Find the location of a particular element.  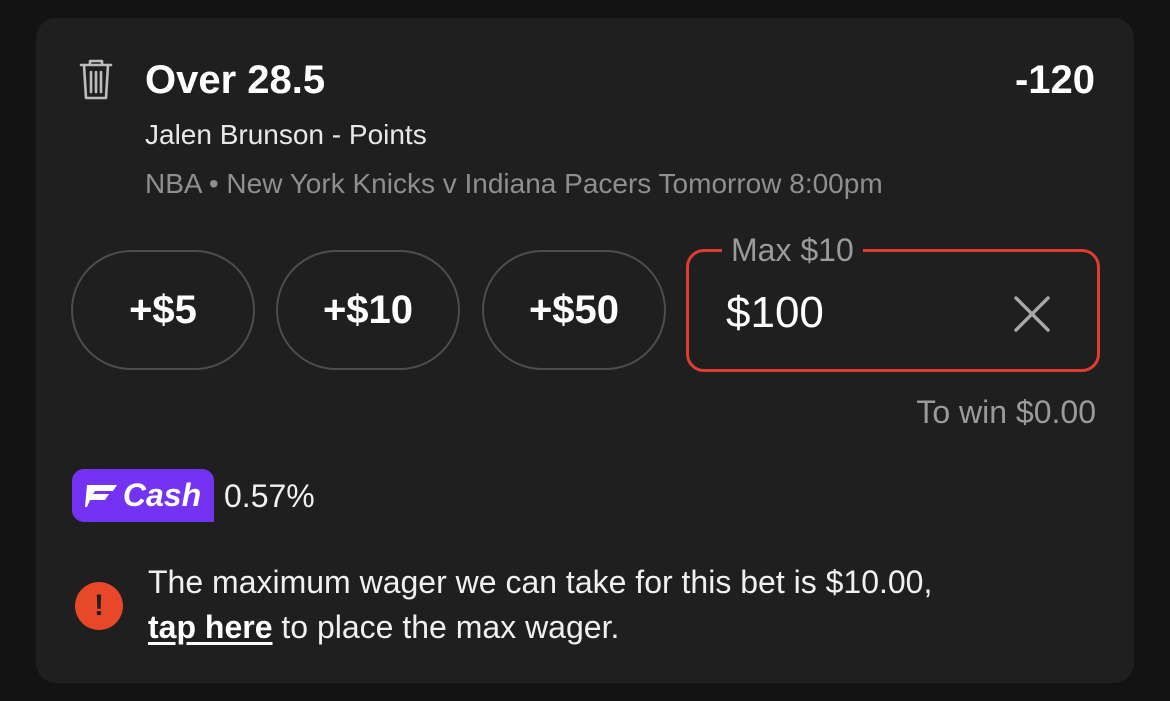

trash-icon is located at coordinates (96, 80).